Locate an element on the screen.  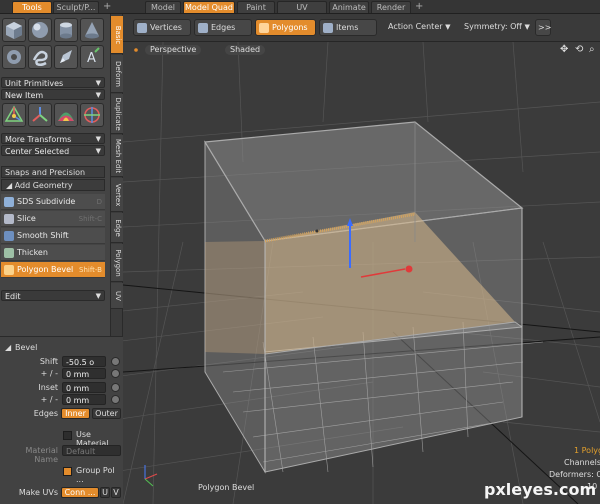
tab-uv: UV is located at coordinates (302, 7).